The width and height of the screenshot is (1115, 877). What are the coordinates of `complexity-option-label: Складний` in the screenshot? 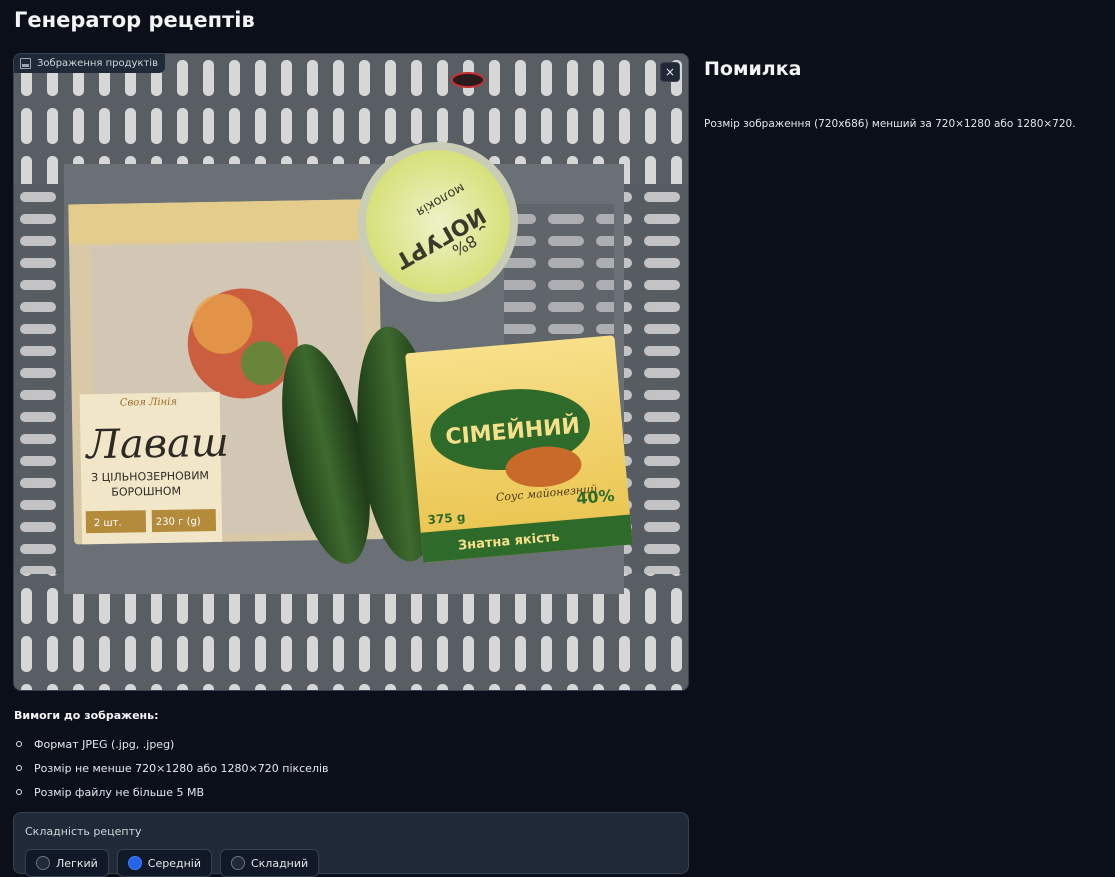 It's located at (279, 863).